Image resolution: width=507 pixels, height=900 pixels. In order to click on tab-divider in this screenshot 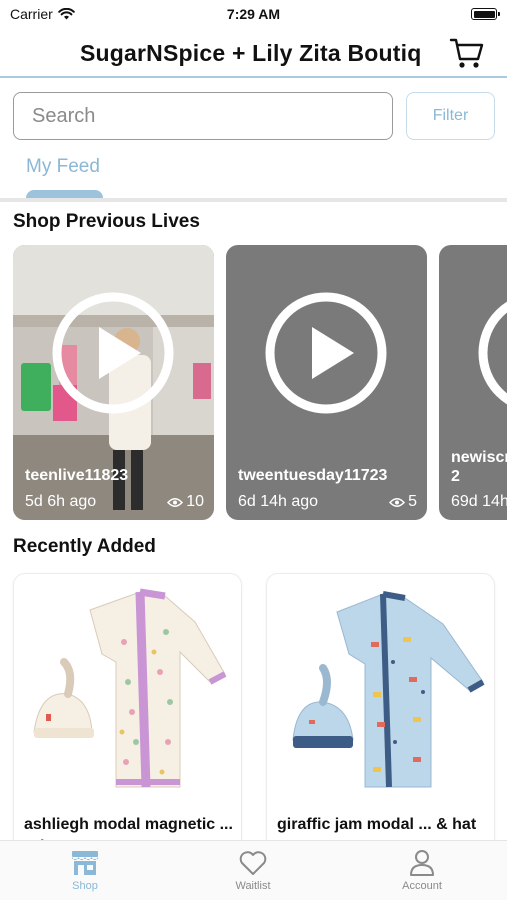, I will do `click(253, 200)`.